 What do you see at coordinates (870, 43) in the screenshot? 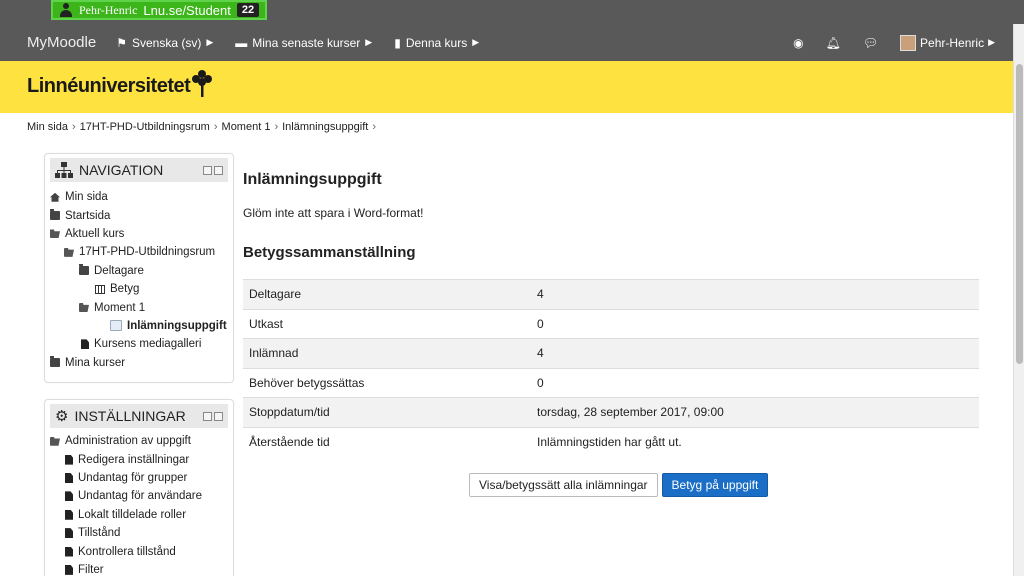
I see `chat-icon: 💬︎` at bounding box center [870, 43].